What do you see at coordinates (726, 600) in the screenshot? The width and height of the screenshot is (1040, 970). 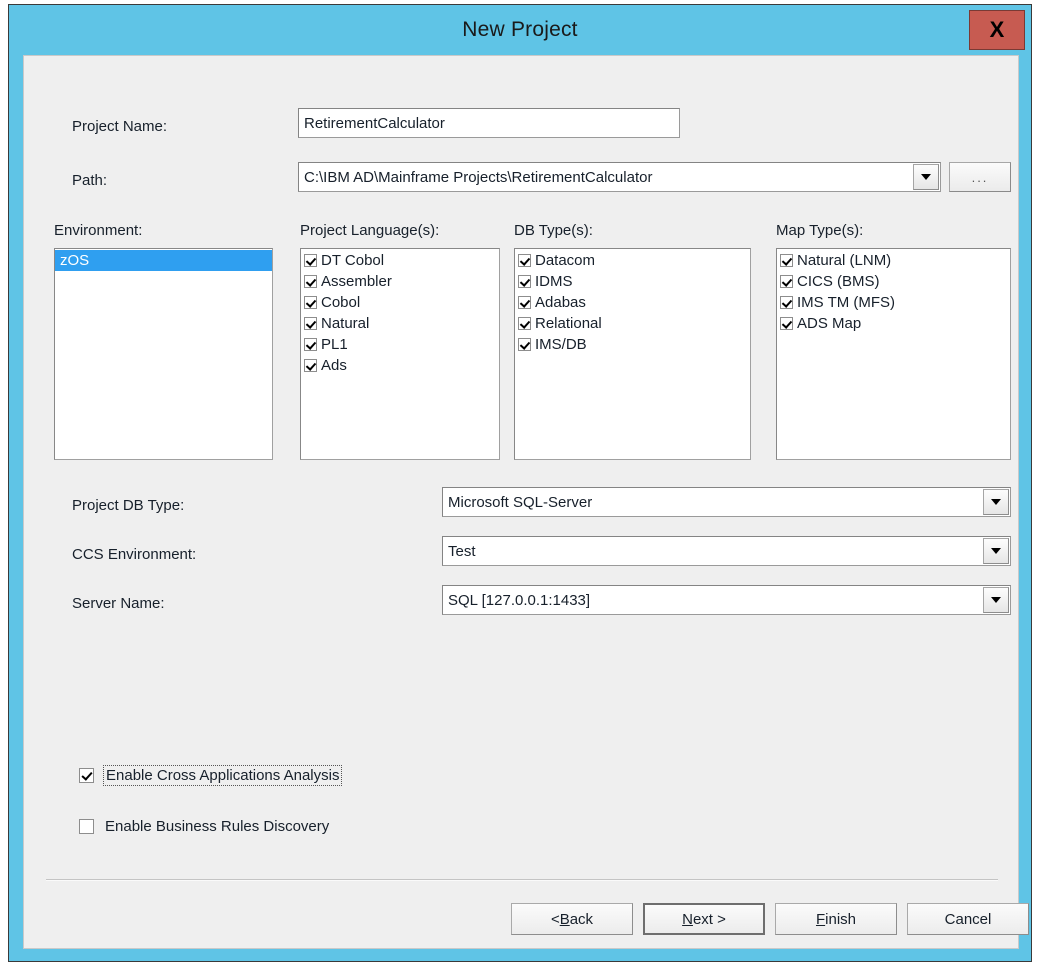 I see `server-name-combobox: SQL [127.0.0.1:1433]` at bounding box center [726, 600].